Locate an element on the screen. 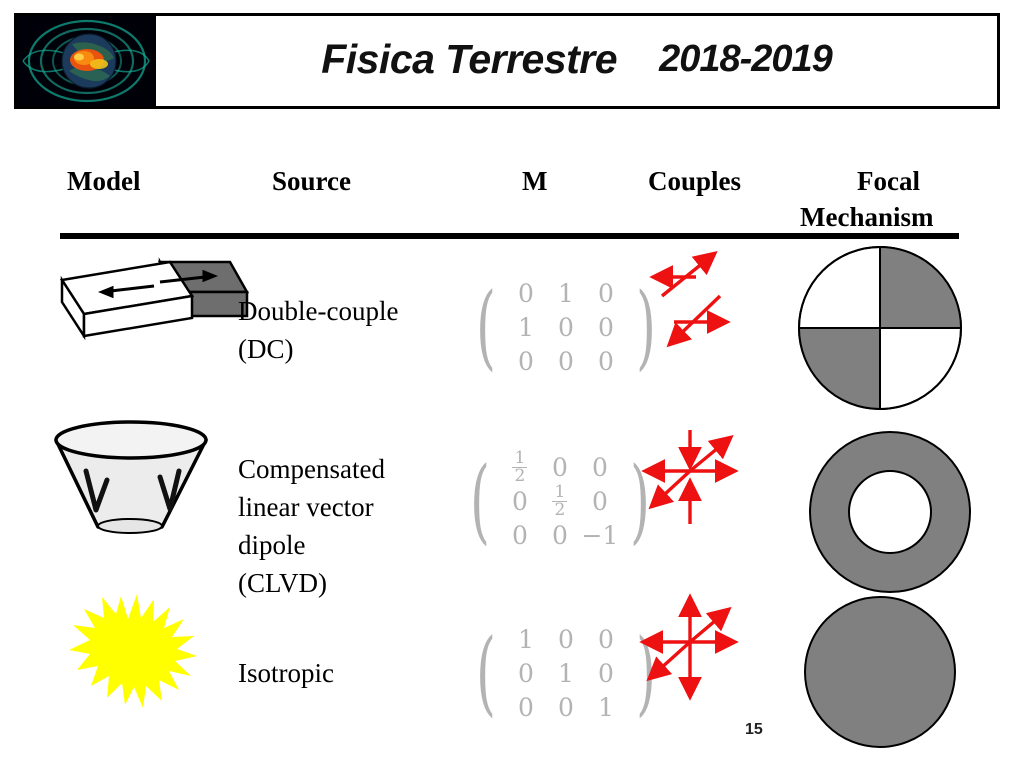 This screenshot has width=1024, height=768. source-label-row2-line3: dipole is located at coordinates (272, 545).